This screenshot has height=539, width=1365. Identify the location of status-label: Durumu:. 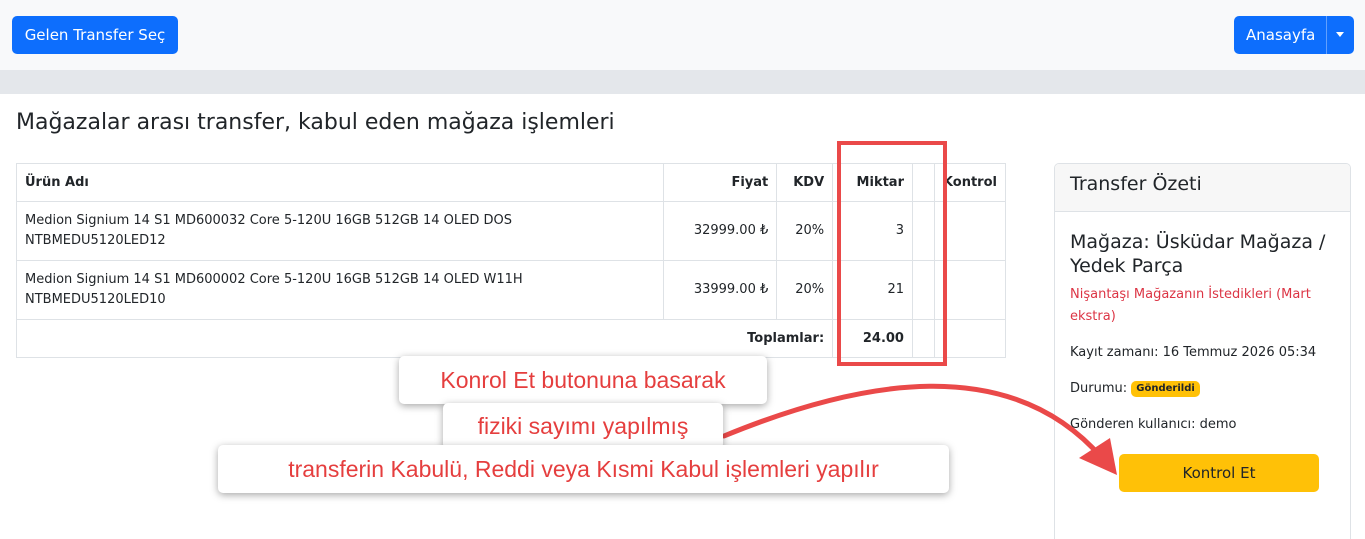
(1099, 388).